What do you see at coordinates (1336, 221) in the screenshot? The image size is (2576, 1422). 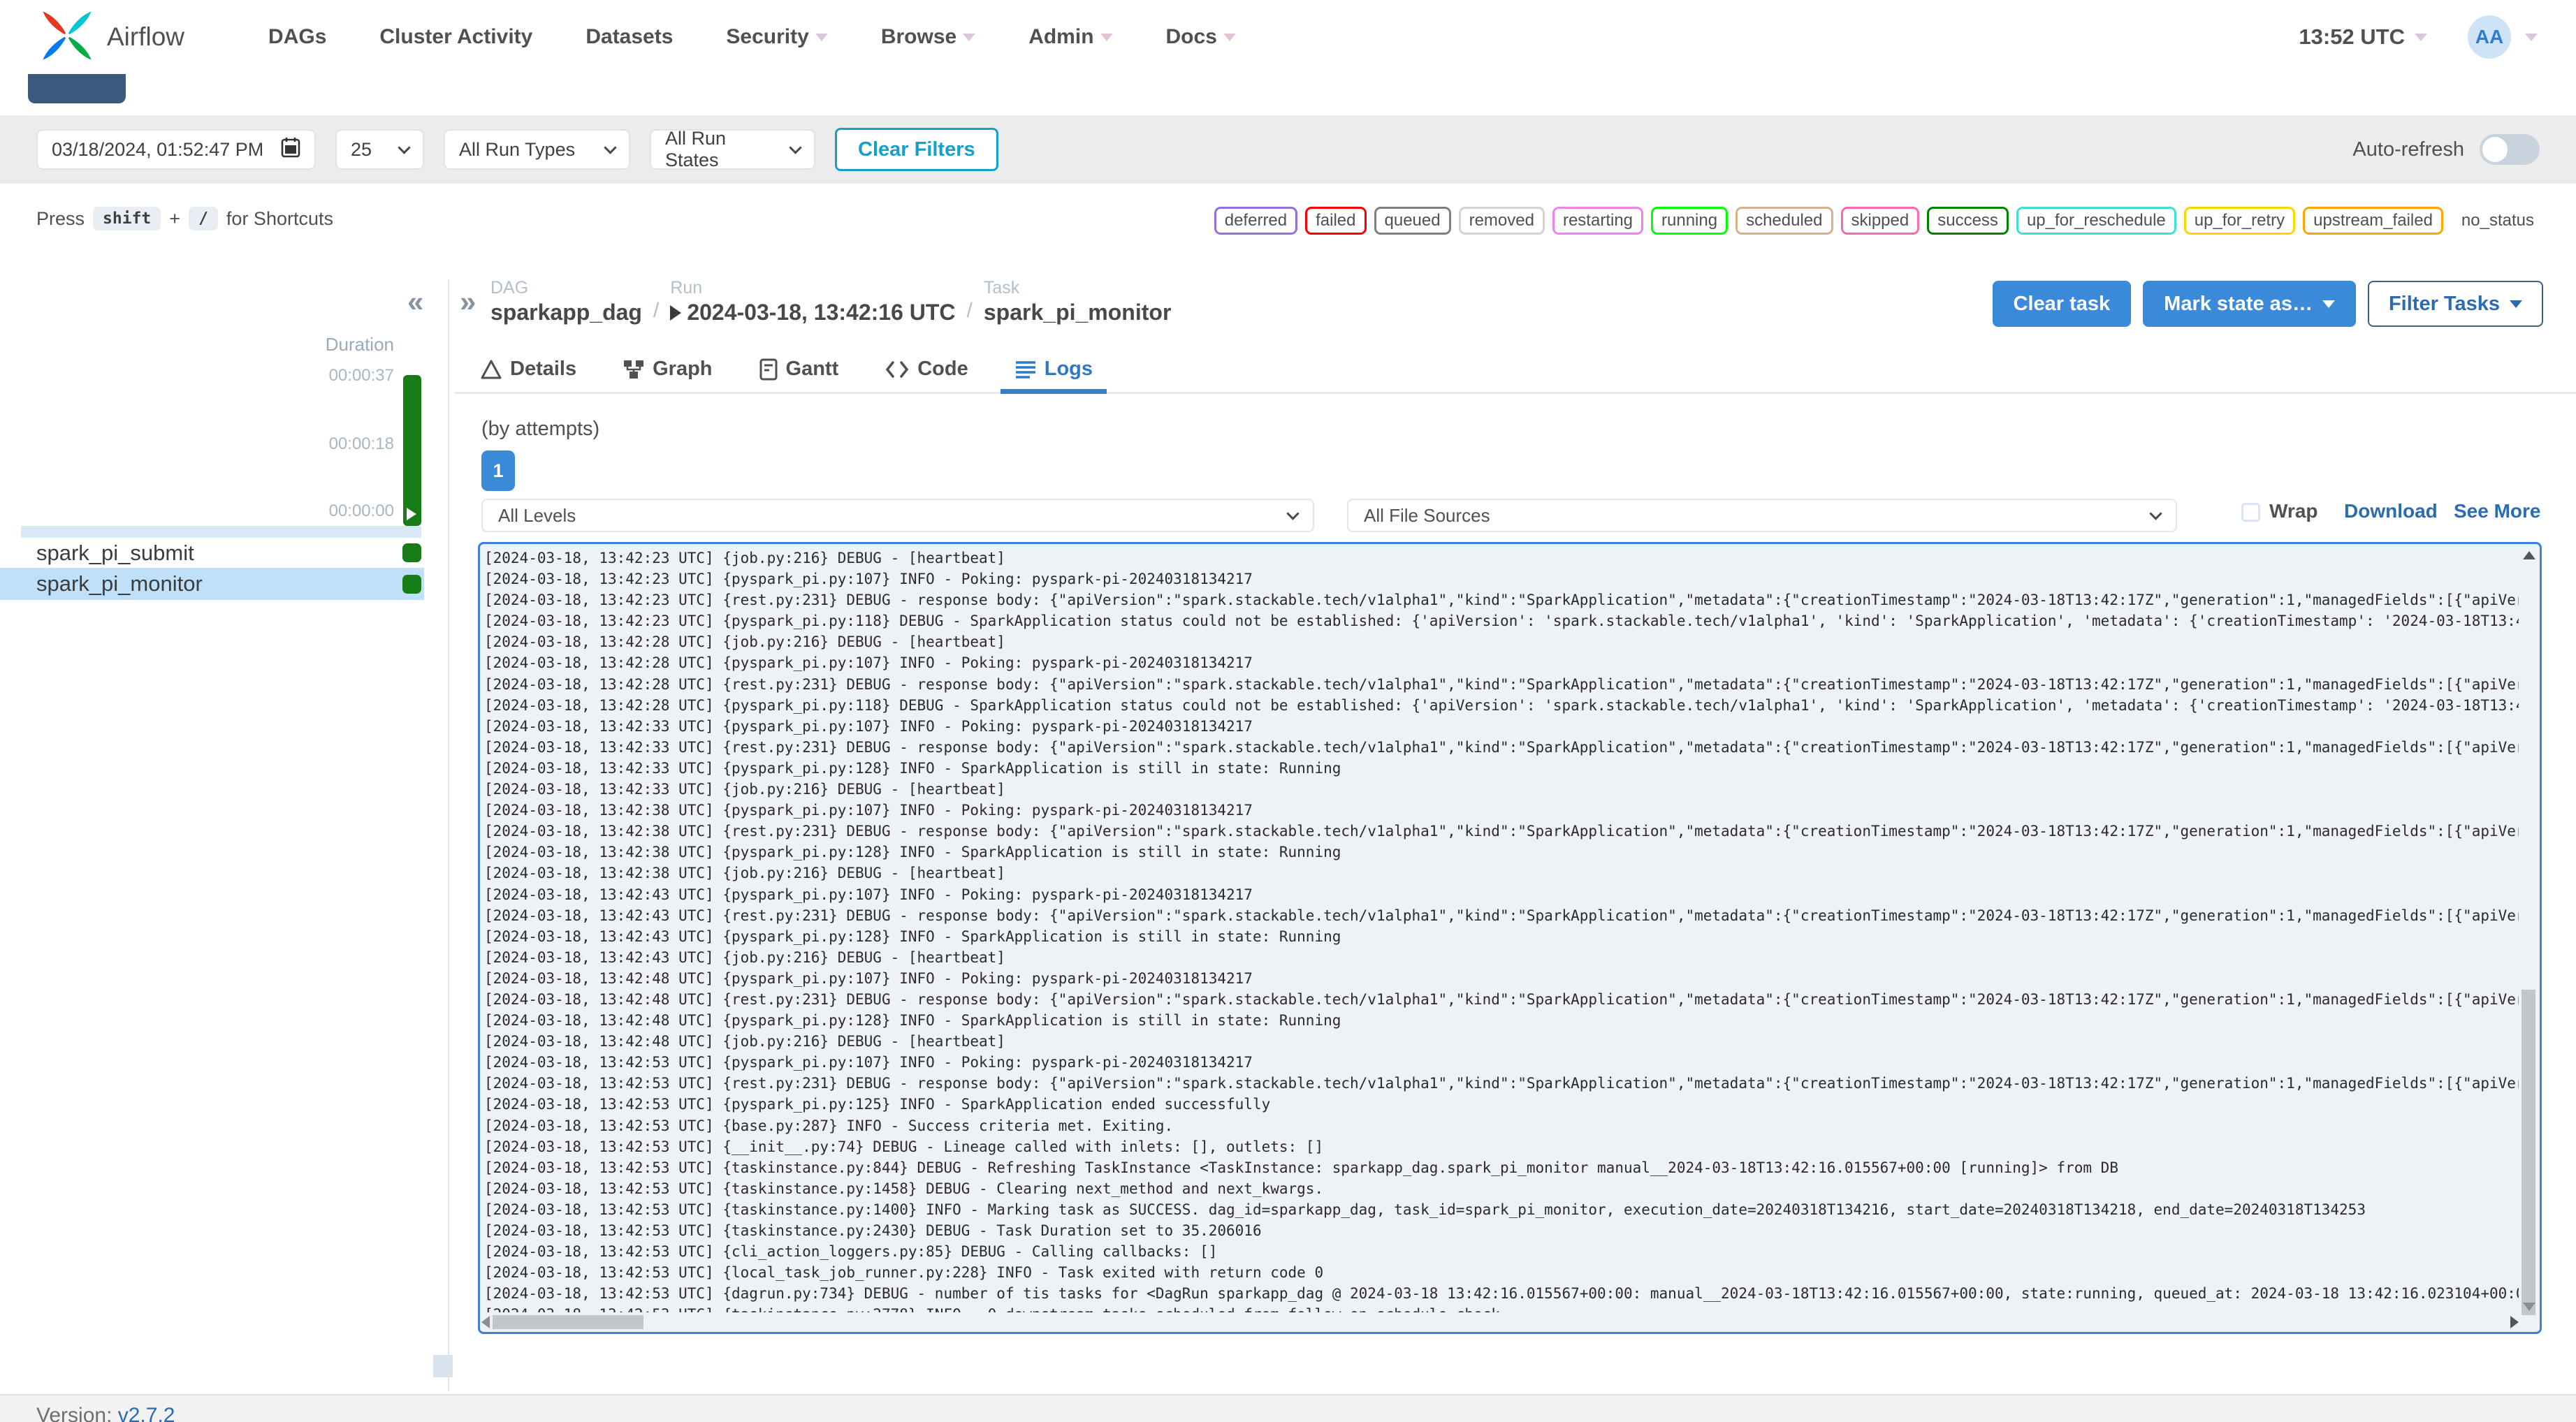 I see `status-badge-failed: failed` at bounding box center [1336, 221].